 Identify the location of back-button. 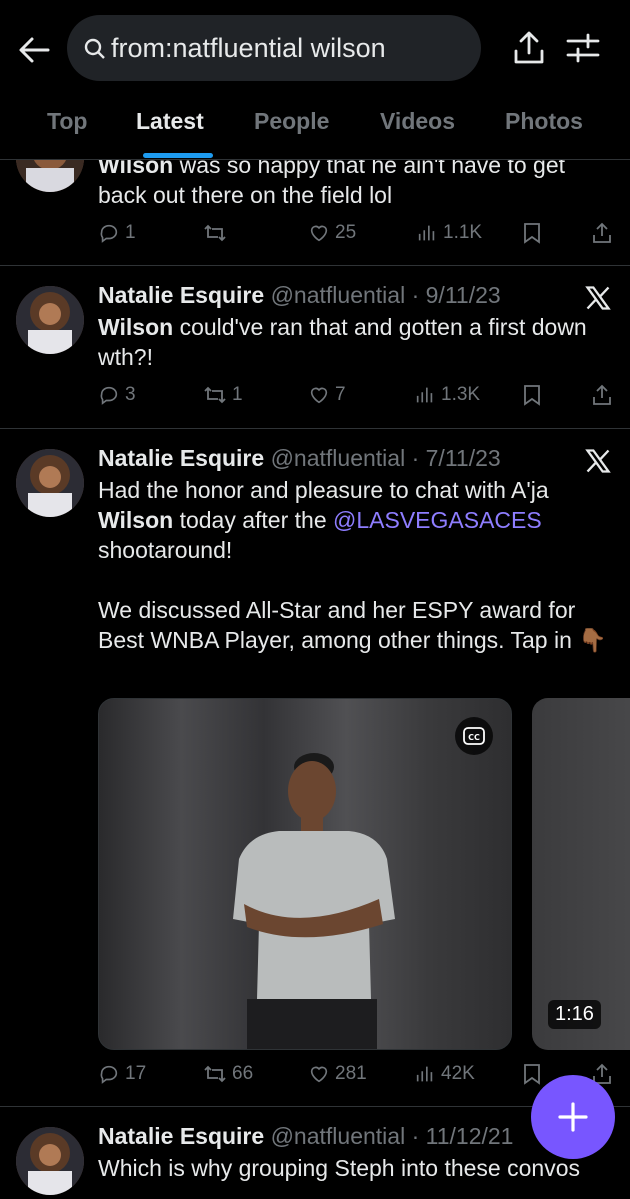
(34, 50).